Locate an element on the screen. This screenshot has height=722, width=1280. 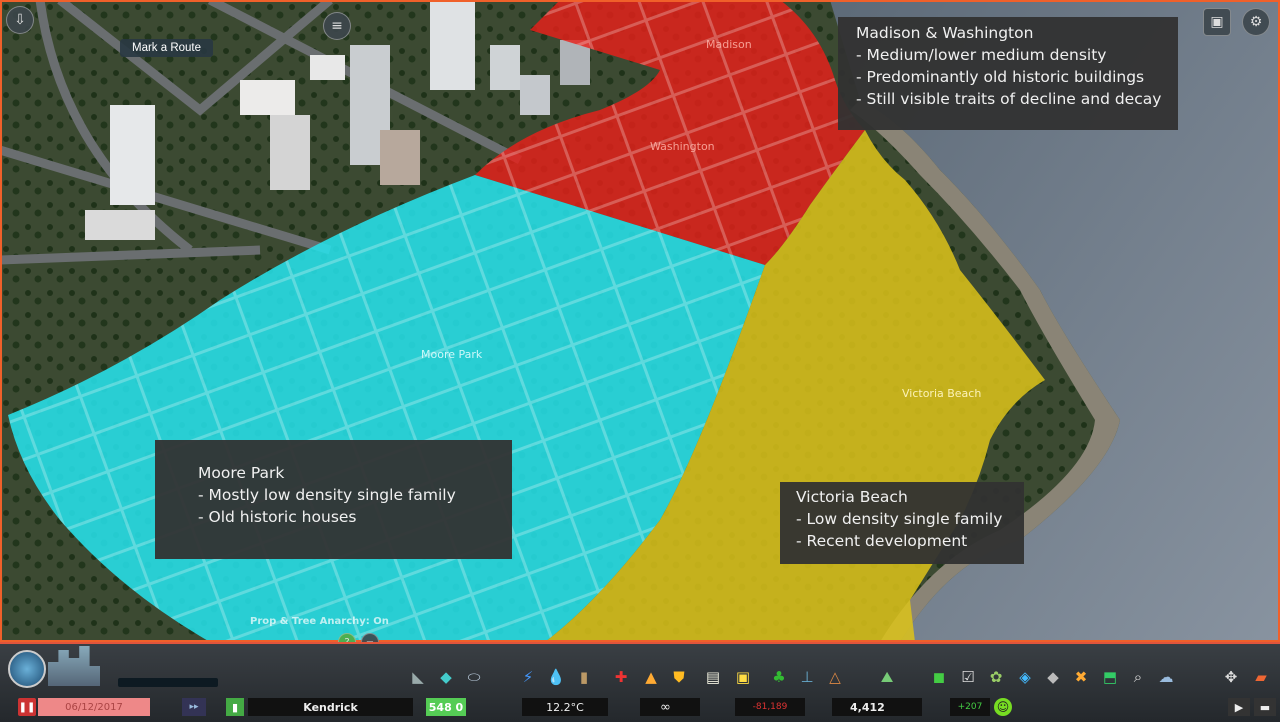
speed-icon: ▸▸ is located at coordinates (194, 707).